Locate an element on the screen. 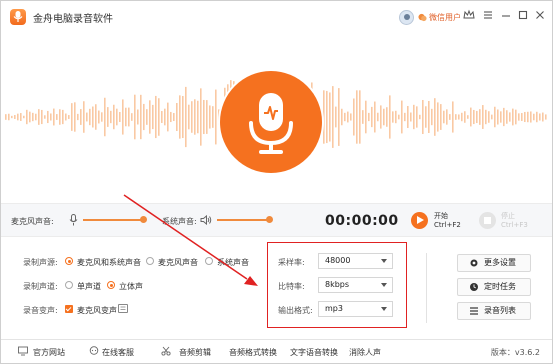  mic-volume-slider is located at coordinates (113, 220).